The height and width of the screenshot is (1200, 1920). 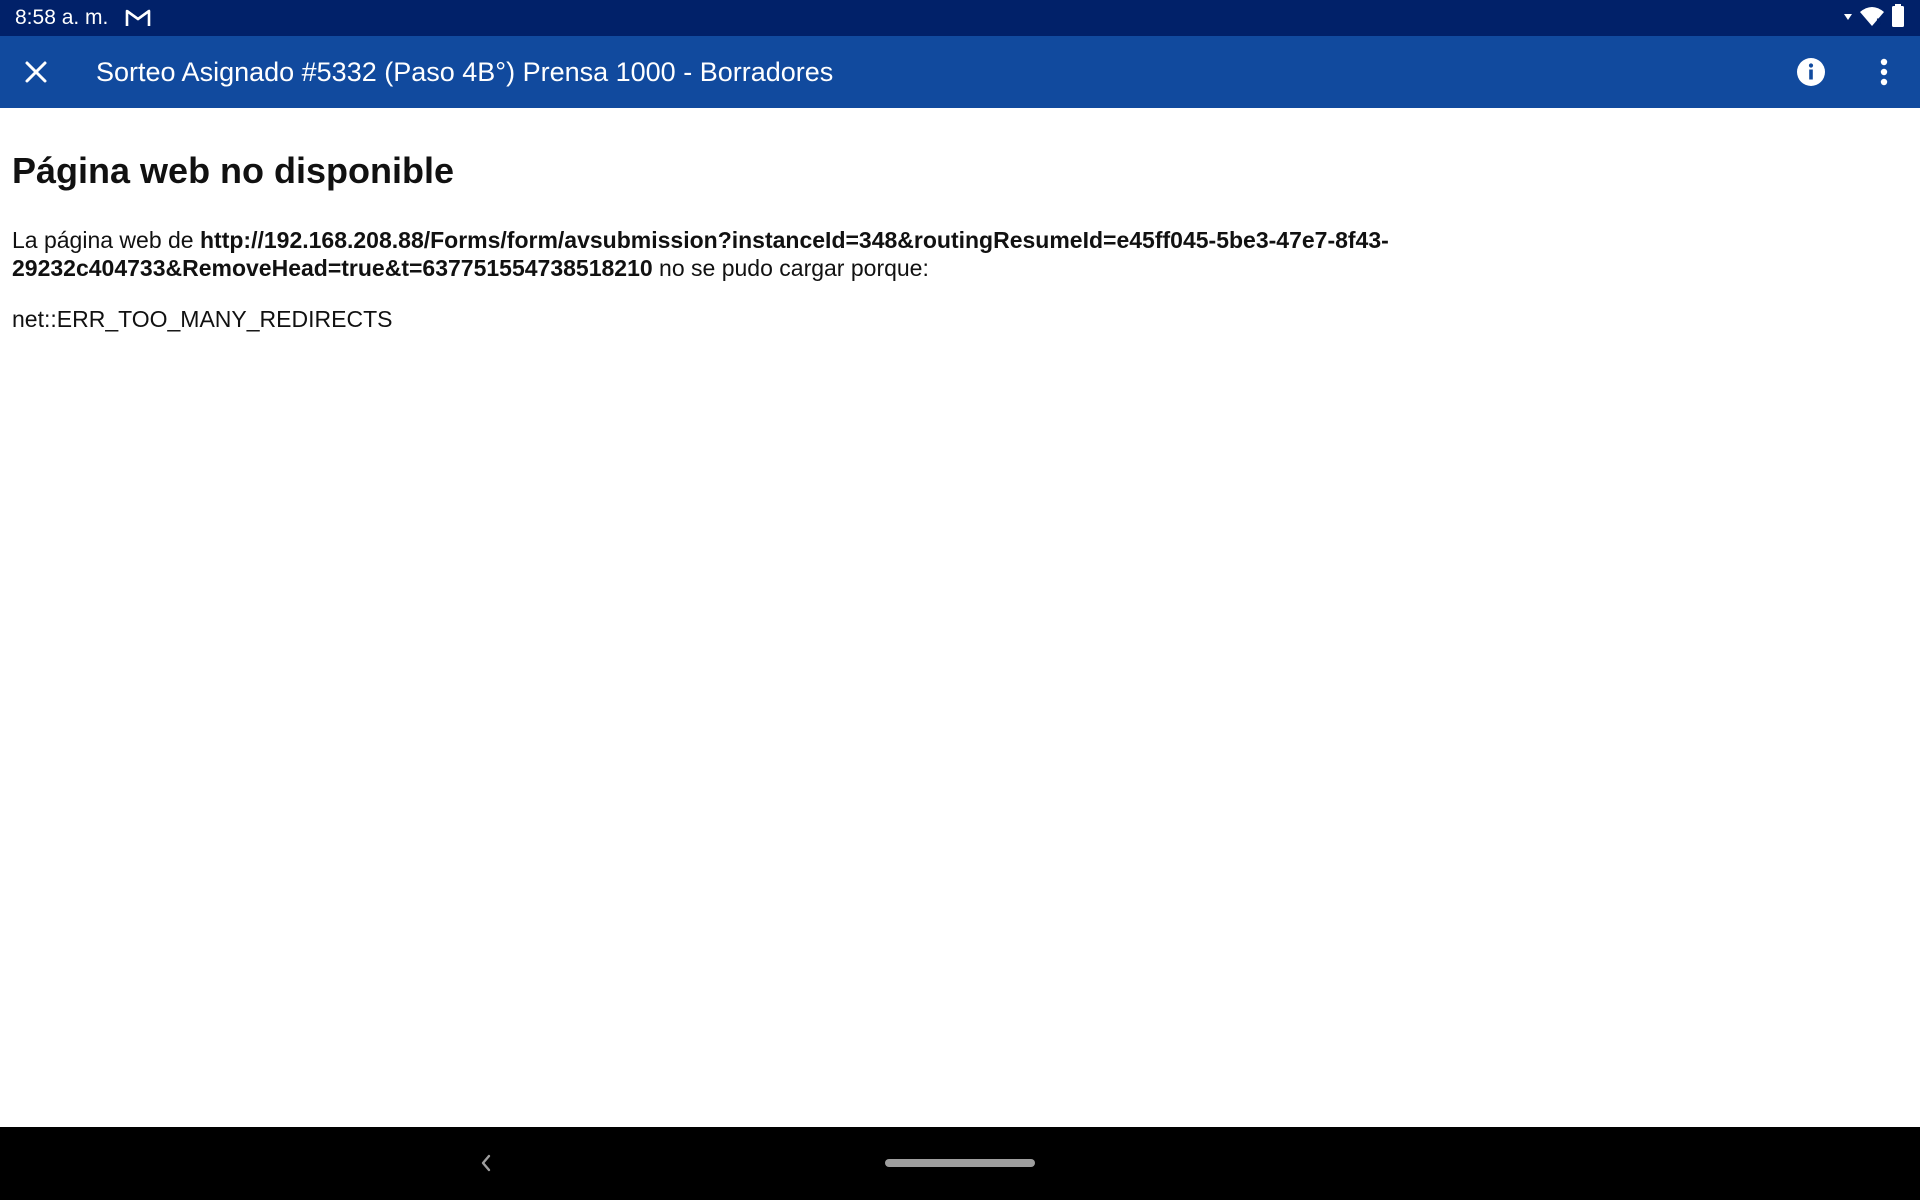 What do you see at coordinates (202, 319) in the screenshot?
I see `error-code: net::ERR_TOO_MANY_REDIRECTS` at bounding box center [202, 319].